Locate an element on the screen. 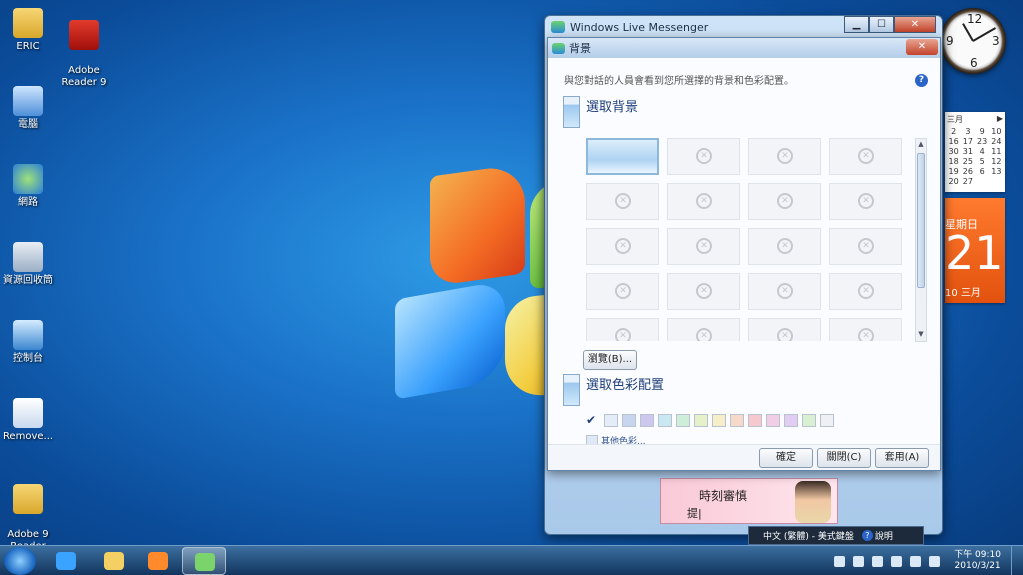 The height and width of the screenshot is (575, 1023). calendar-day: 31 is located at coordinates (967, 151).